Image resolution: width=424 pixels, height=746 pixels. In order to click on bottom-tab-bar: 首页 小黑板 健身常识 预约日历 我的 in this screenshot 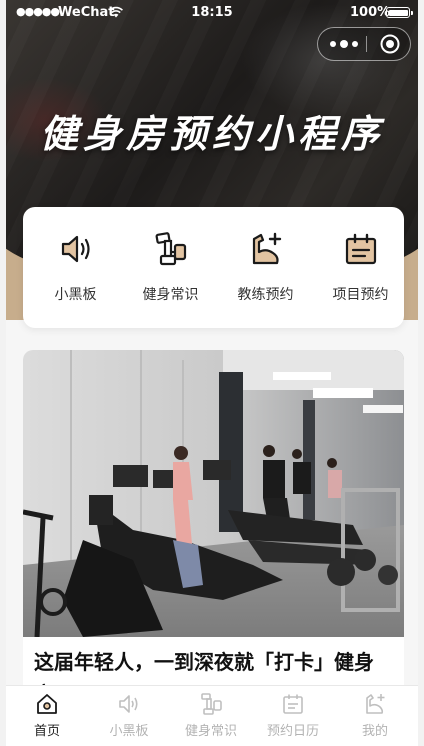, I will do `click(212, 715)`.